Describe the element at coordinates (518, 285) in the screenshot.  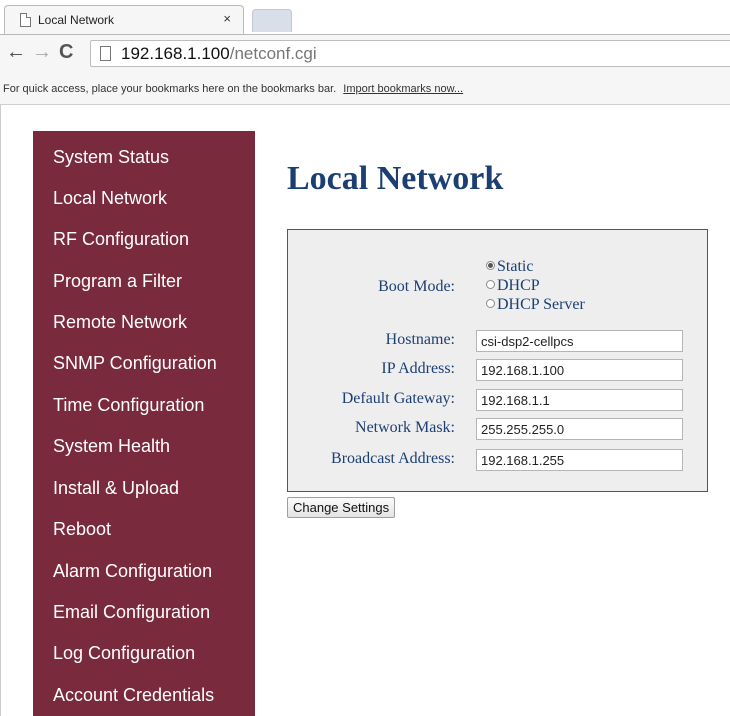
I see `radio-dhcp-label: DHCP` at that location.